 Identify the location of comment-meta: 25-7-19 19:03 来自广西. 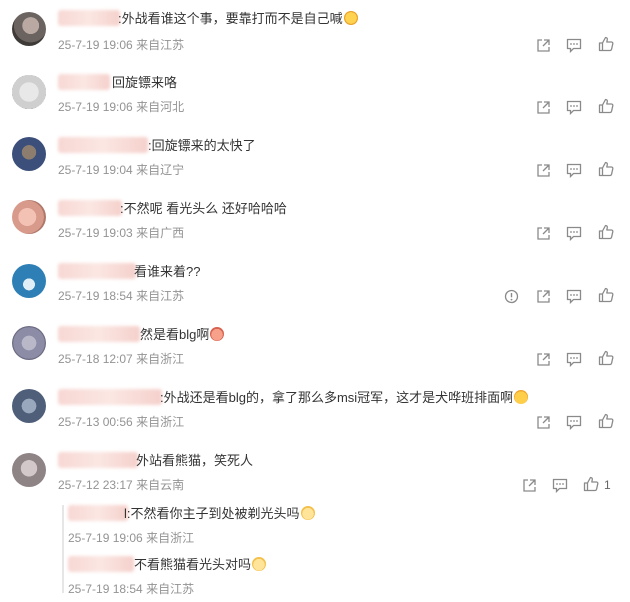
(121, 233).